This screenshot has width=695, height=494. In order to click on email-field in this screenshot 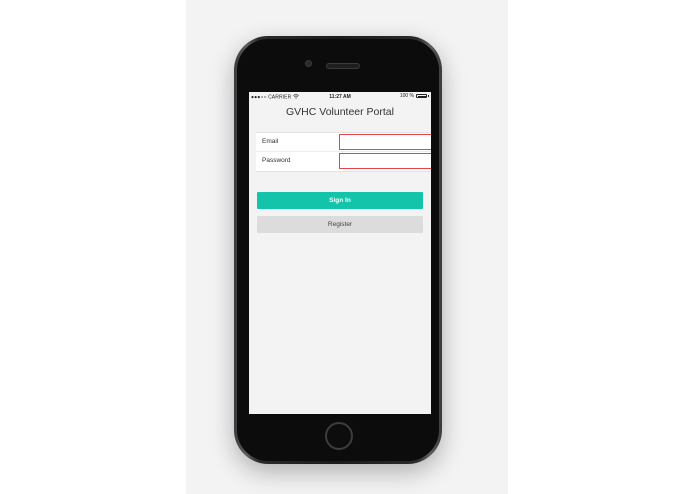, I will do `click(385, 142)`.